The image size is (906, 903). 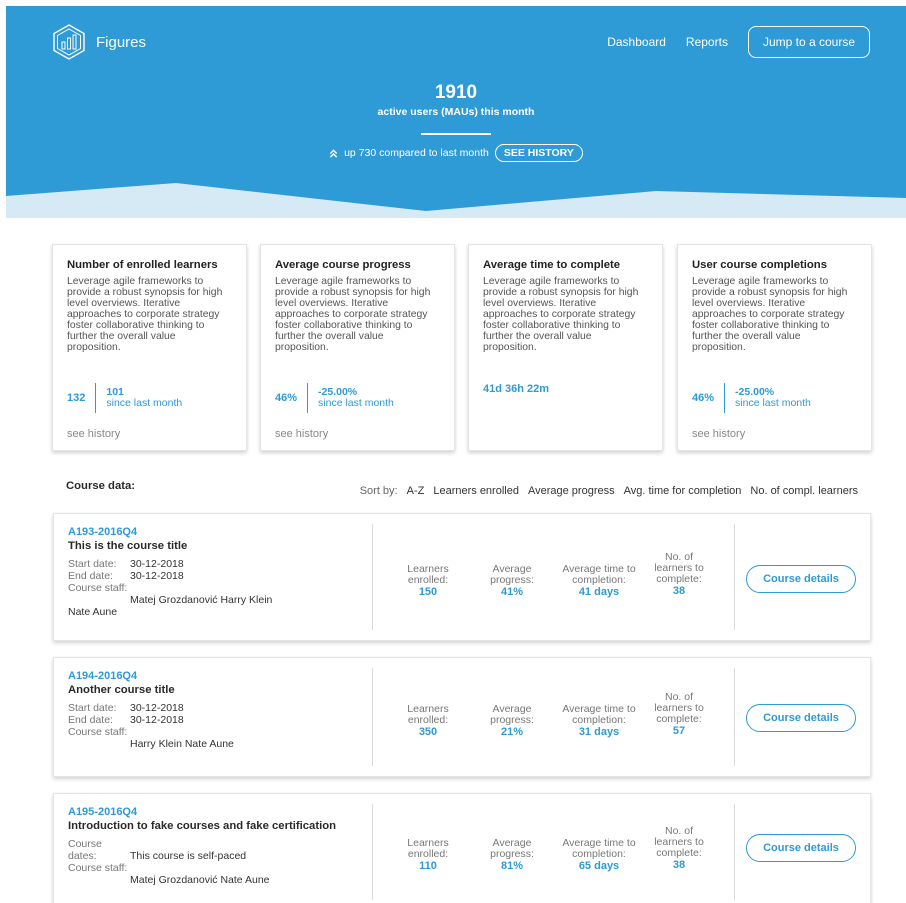 What do you see at coordinates (378, 491) in the screenshot?
I see `sort-by-label: Sort by:` at bounding box center [378, 491].